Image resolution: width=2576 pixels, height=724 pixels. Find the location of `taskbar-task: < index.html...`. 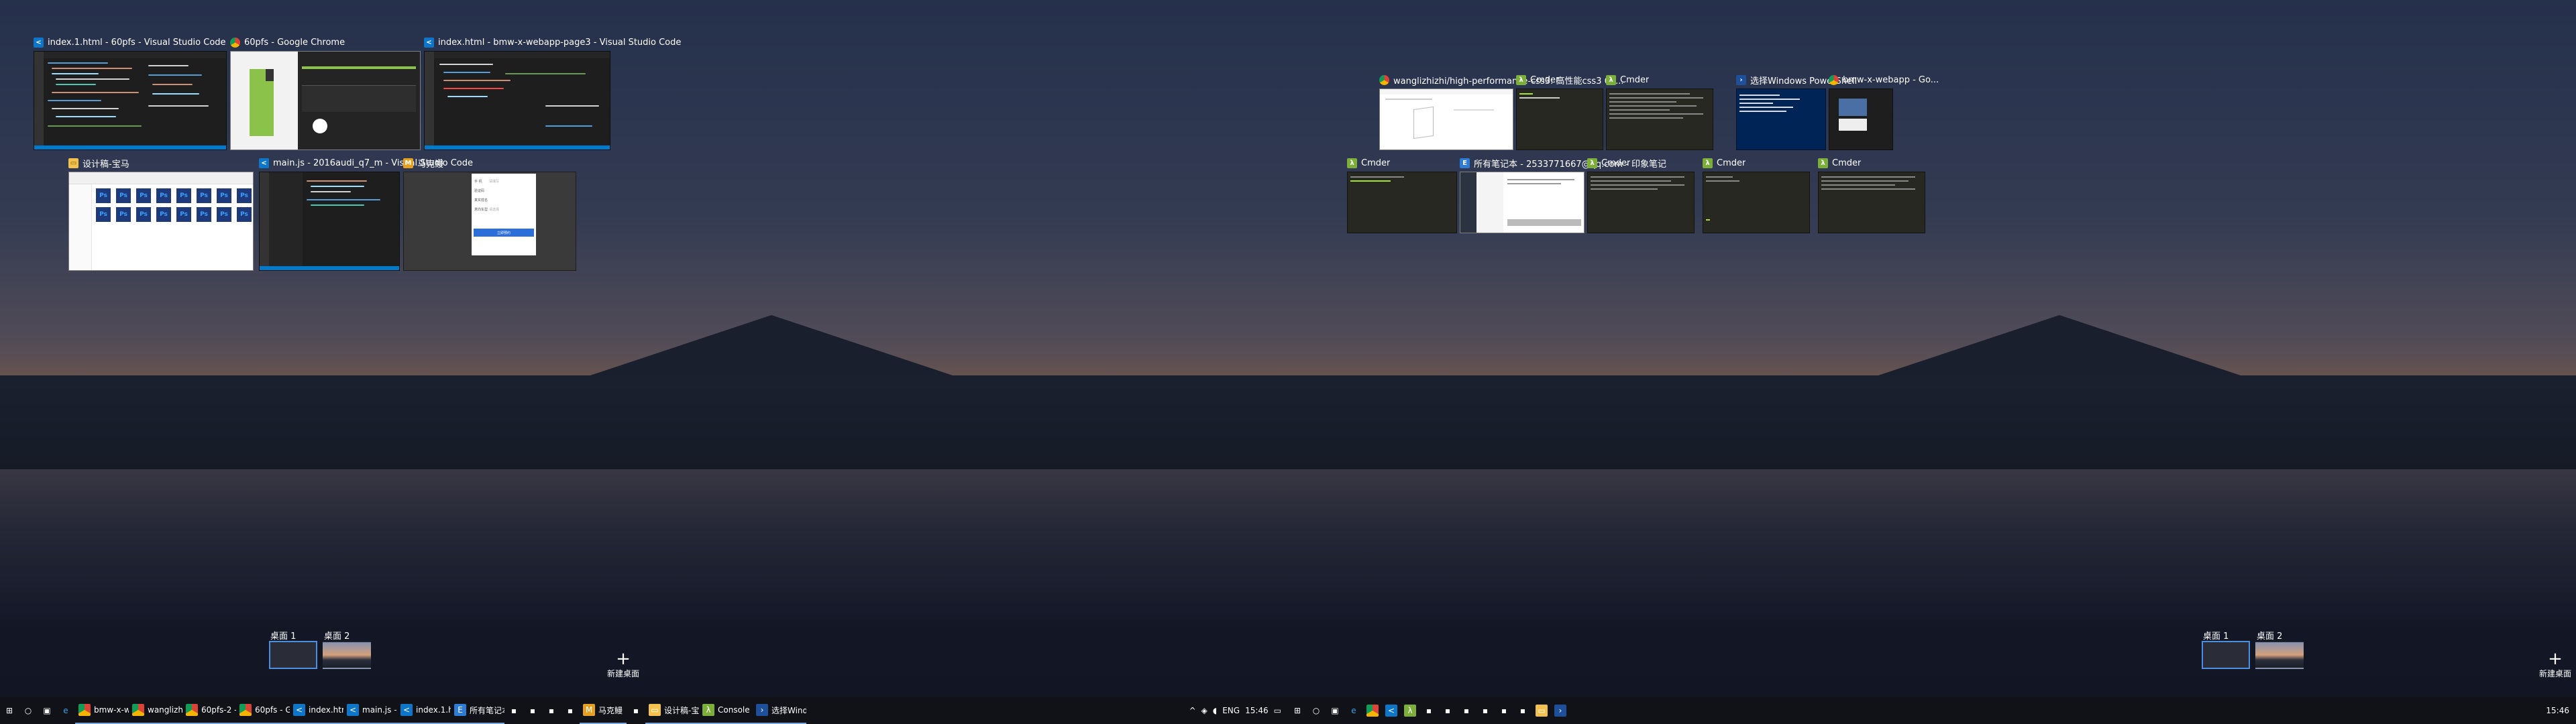

taskbar-task: < index.html... is located at coordinates (316, 710).